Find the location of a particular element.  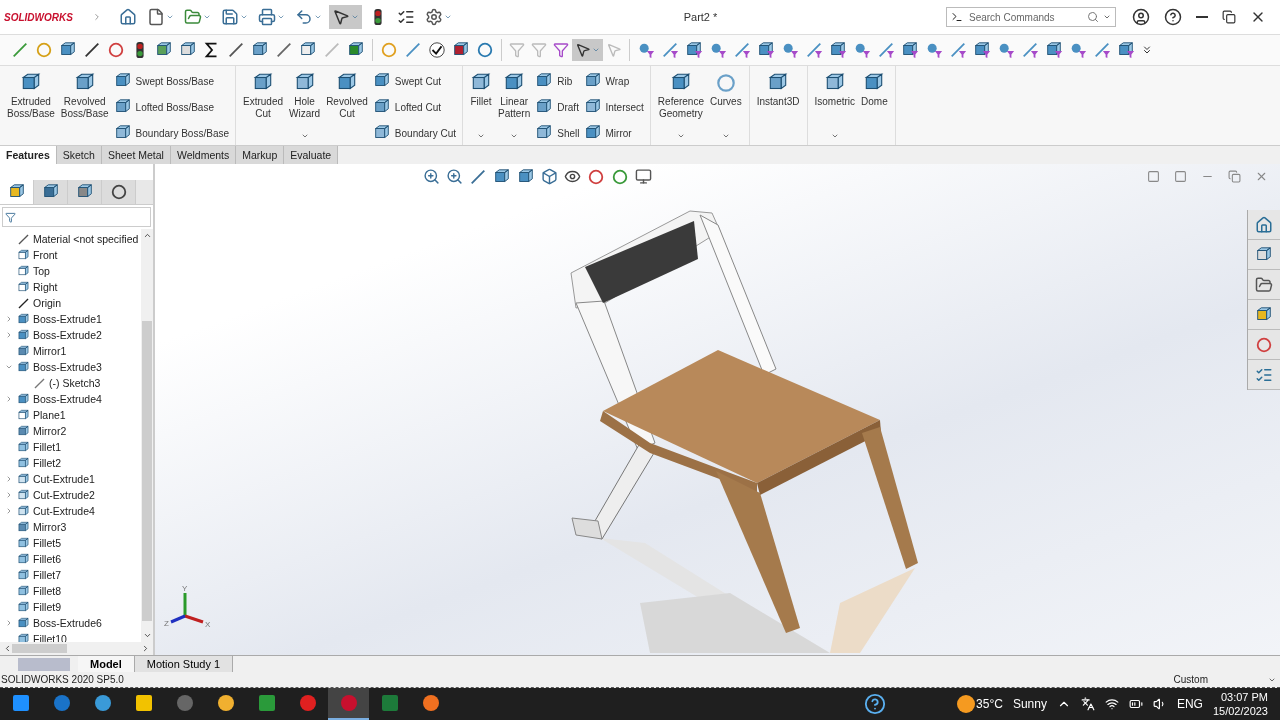

ribbon-tab: Evaluate is located at coordinates (311, 155).